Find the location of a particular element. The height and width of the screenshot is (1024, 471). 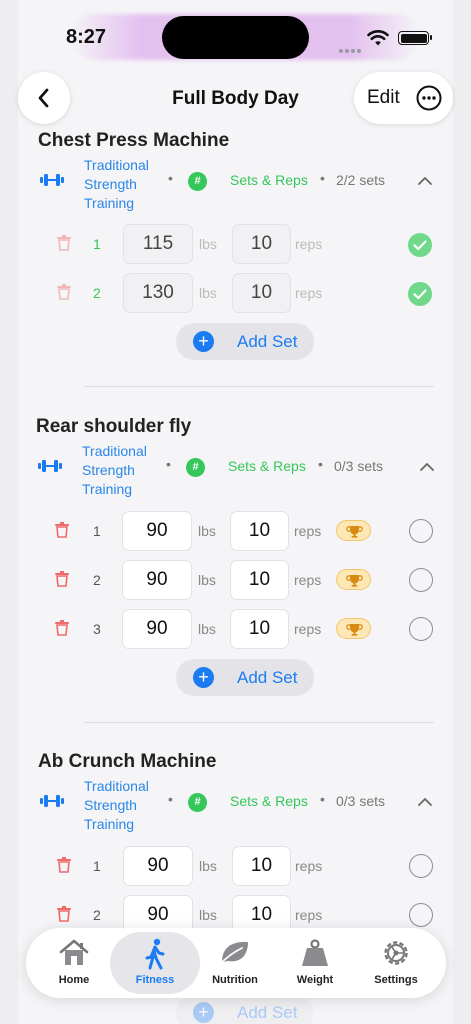

leaf-icon is located at coordinates (233, 953).